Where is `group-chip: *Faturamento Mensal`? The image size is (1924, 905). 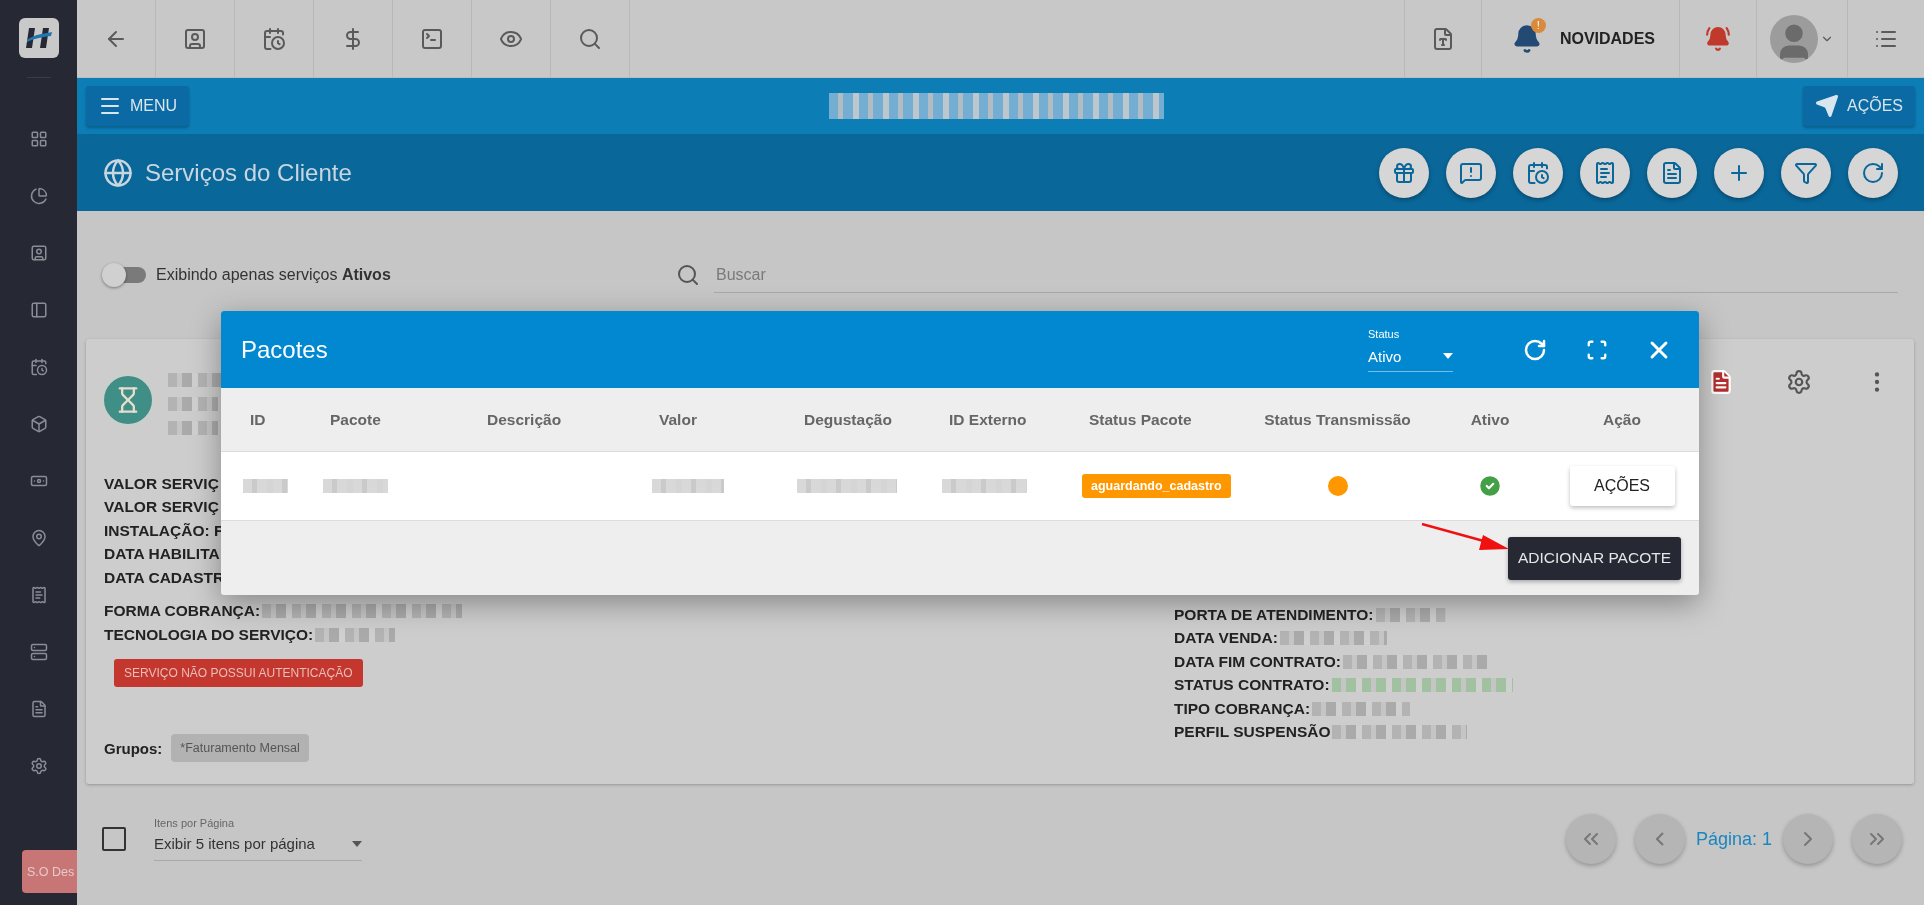 group-chip: *Faturamento Mensal is located at coordinates (240, 748).